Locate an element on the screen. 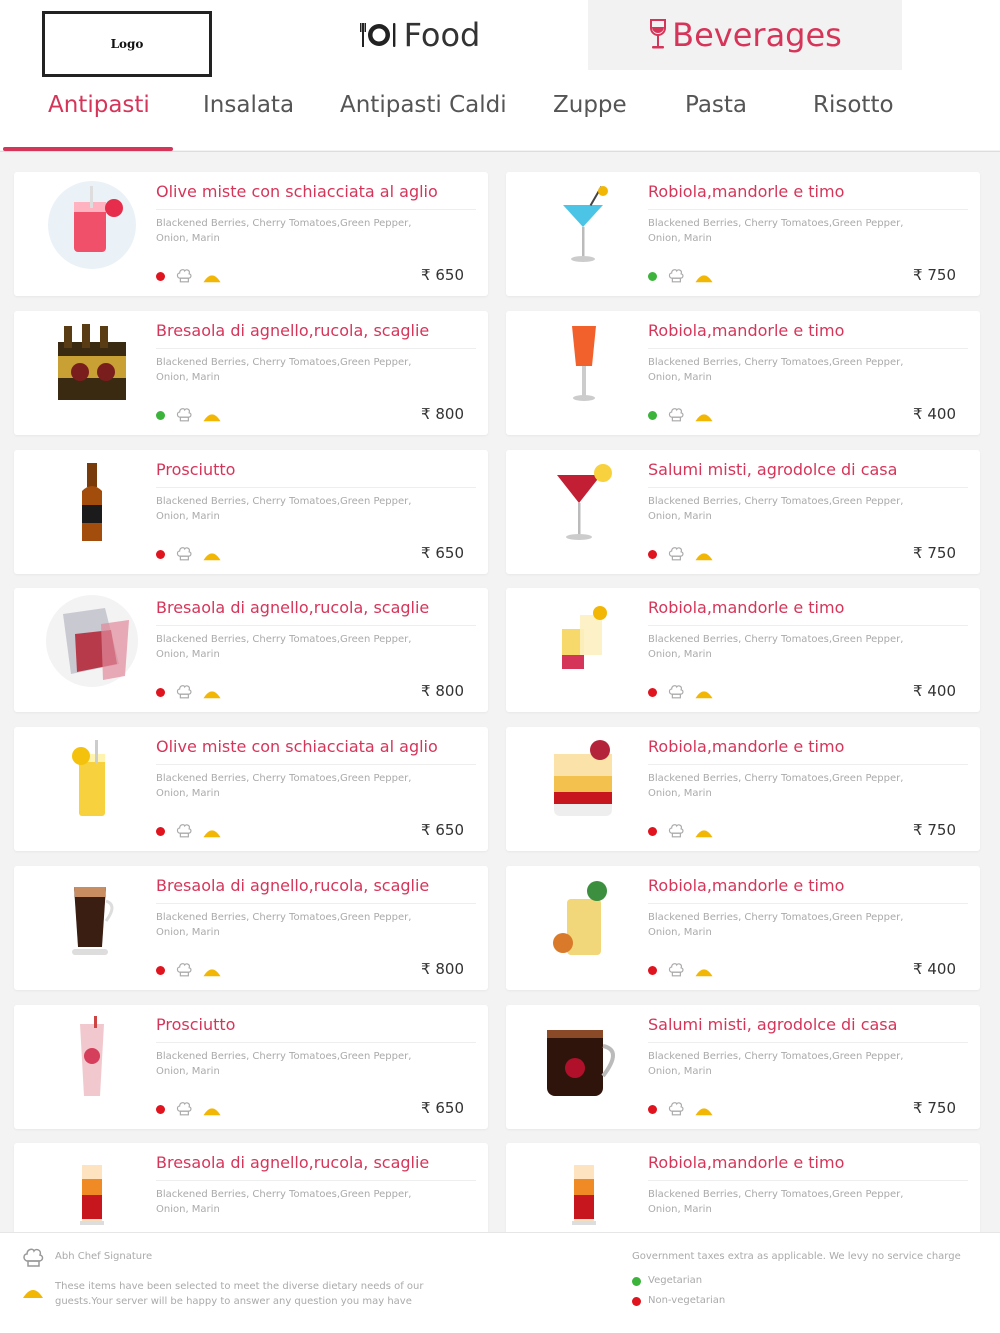  item-title: Salumi misti, agrodolce di casa is located at coordinates (773, 1024).